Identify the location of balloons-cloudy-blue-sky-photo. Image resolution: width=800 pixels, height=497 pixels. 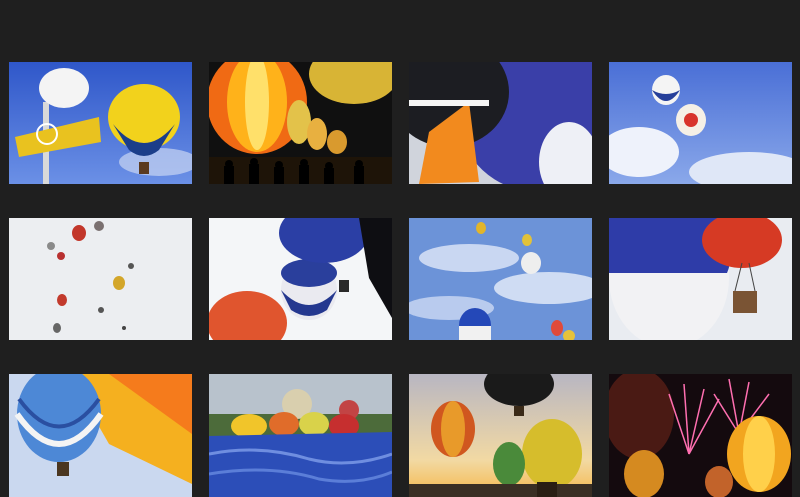
(500, 279).